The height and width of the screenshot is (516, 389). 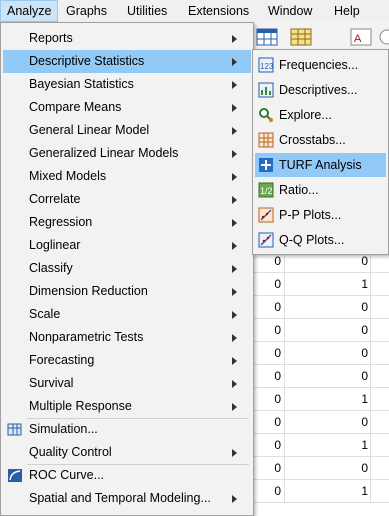 I want to click on menu-item-survival: Survival, so click(x=127, y=383).